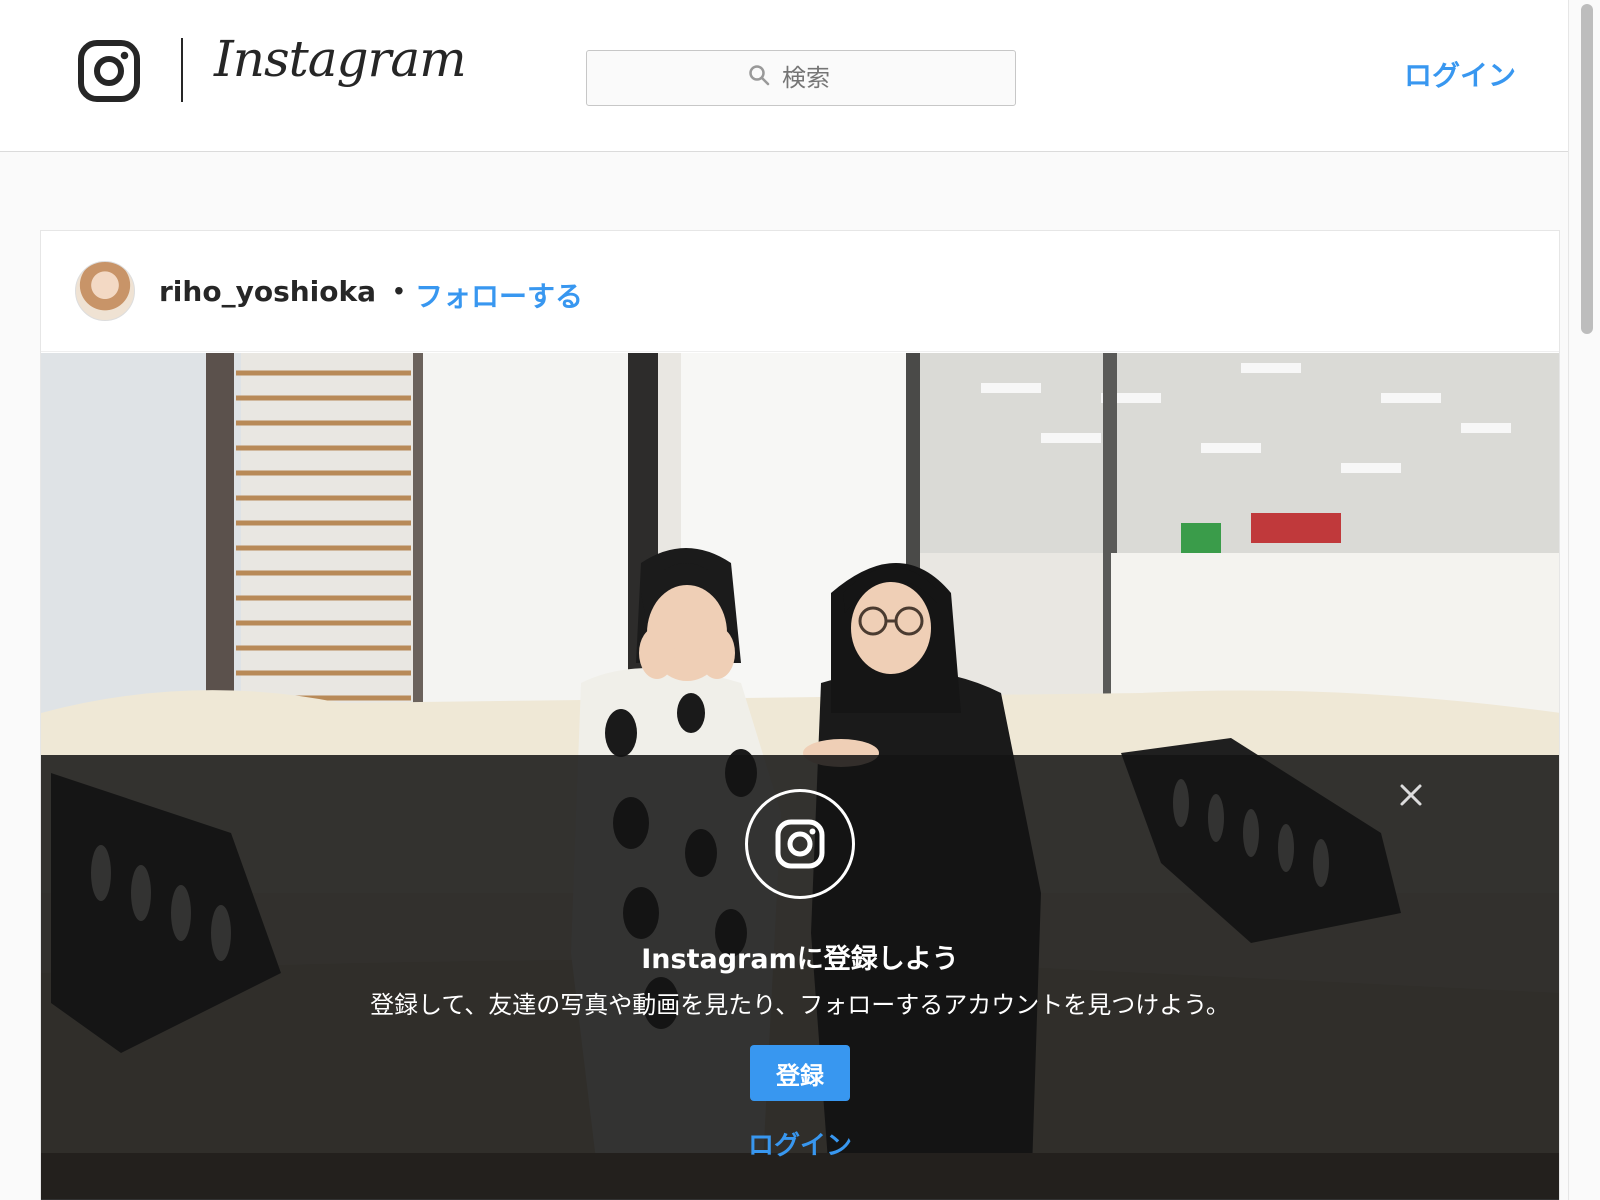 This screenshot has height=1200, width=1600. Describe the element at coordinates (759, 78) in the screenshot. I see `search-icon` at that location.